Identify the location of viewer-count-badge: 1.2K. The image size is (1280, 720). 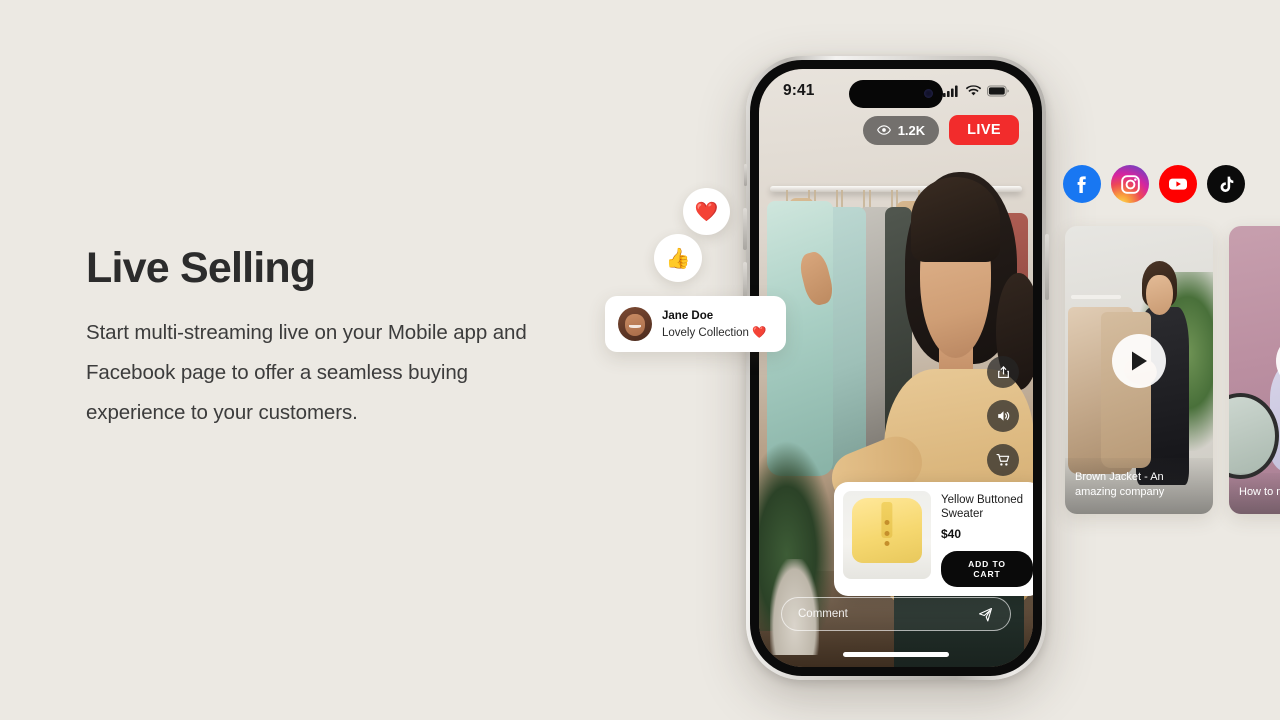
(901, 130).